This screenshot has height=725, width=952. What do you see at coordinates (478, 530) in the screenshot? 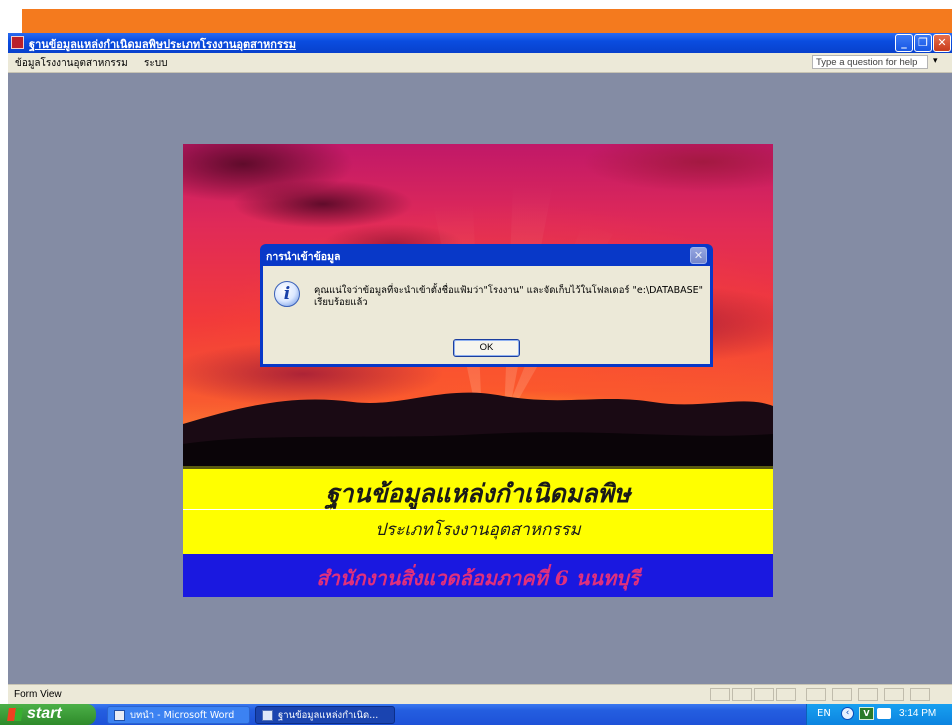
I see `splash-subtitle: ประเภทโรงงานอุตสาหกรรม` at bounding box center [478, 530].